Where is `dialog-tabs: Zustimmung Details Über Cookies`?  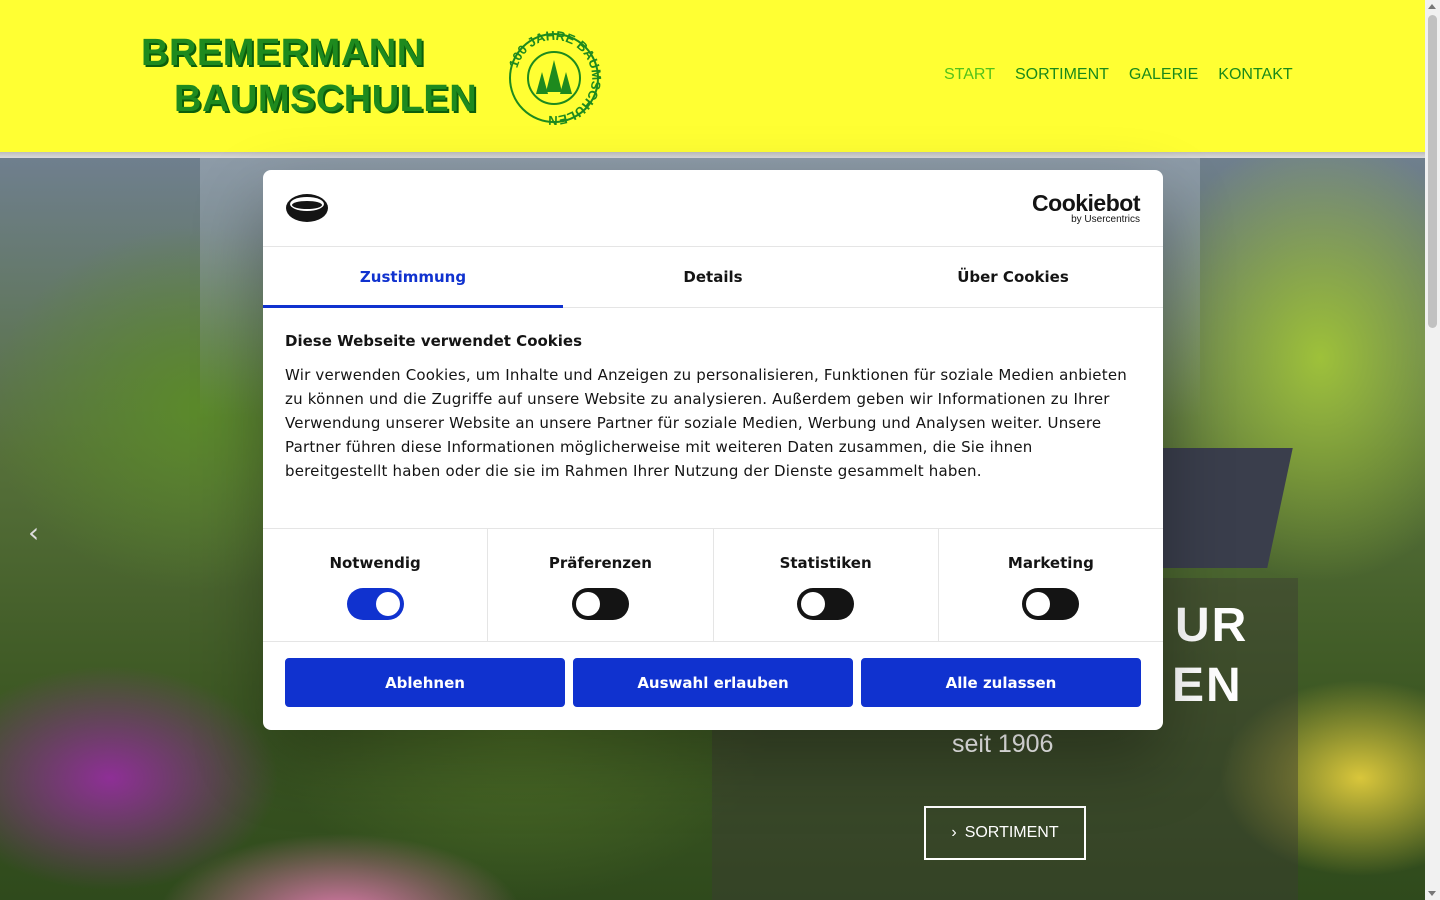 dialog-tabs: Zustimmung Details Über Cookies is located at coordinates (713, 277).